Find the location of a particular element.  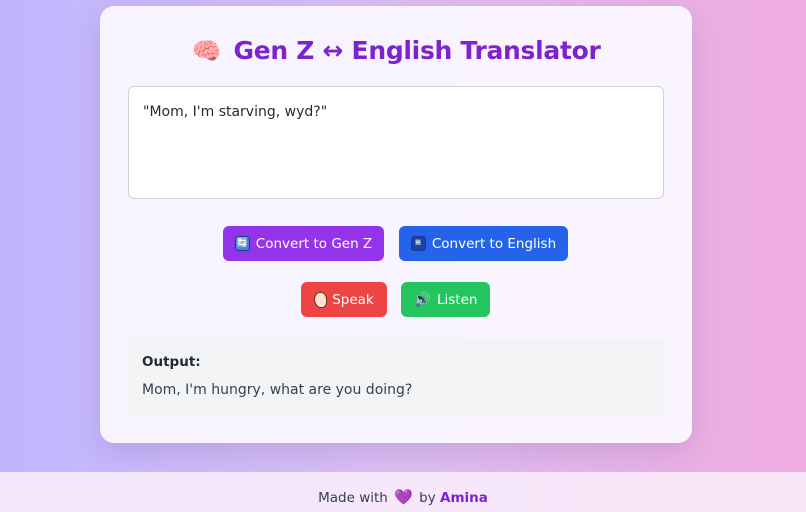

footer: Made with 💜 by Amina is located at coordinates (403, 492).